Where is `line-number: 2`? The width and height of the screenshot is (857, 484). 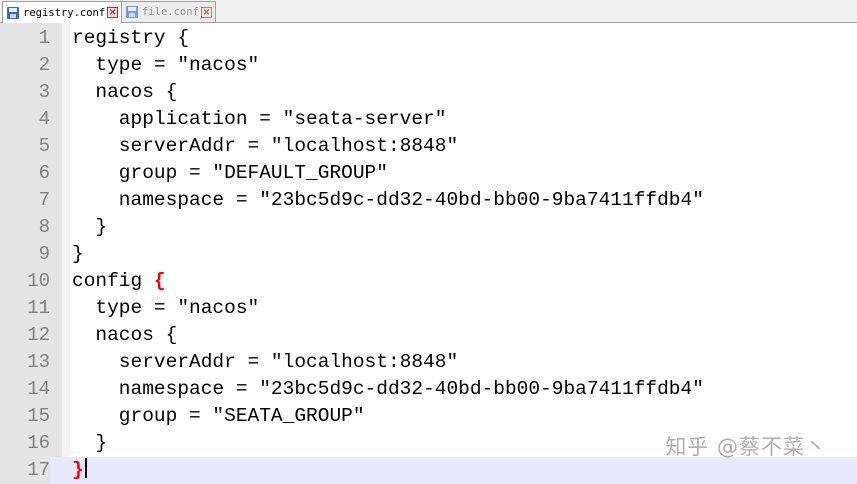 line-number: 2 is located at coordinates (44, 65).